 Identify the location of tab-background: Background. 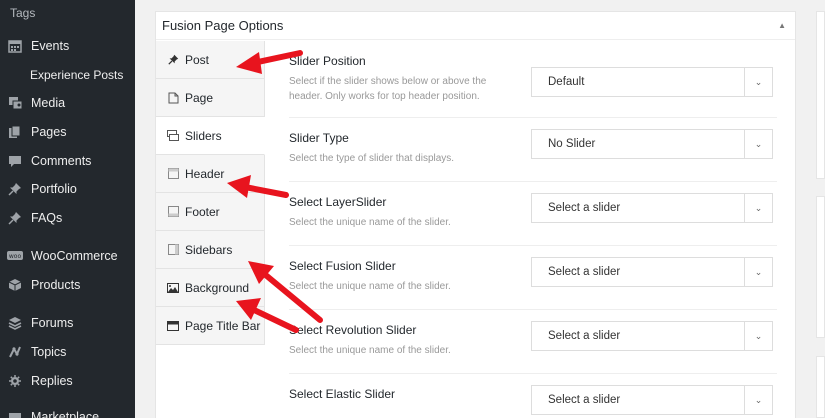
(210, 288).